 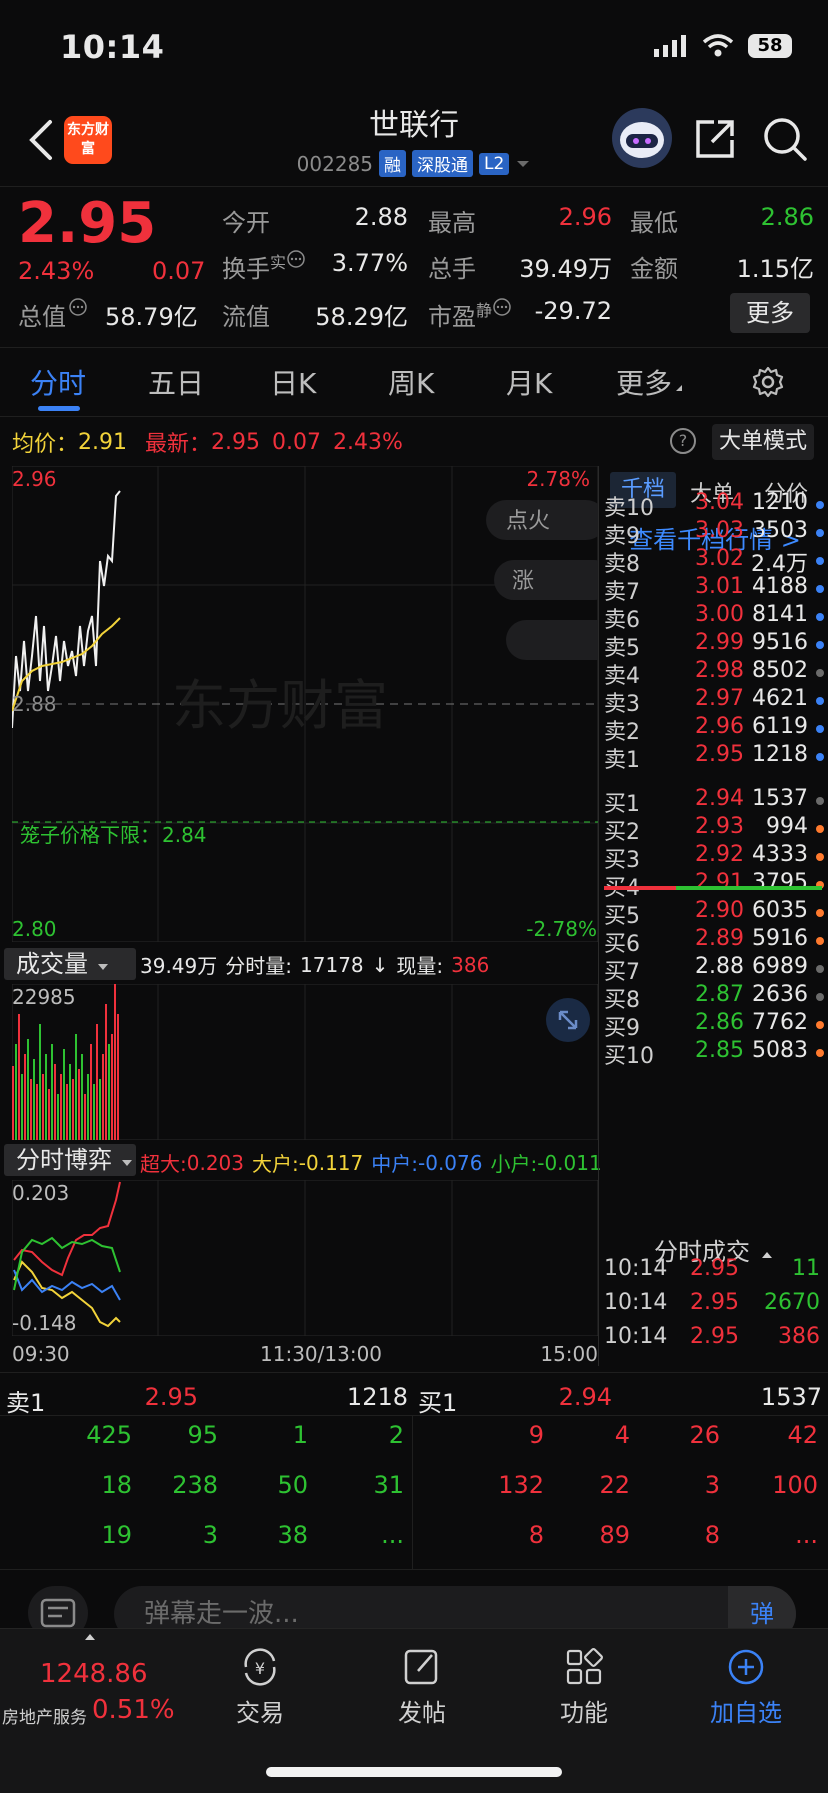 What do you see at coordinates (746, 1687) in the screenshot?
I see `nav-add-watchlist: 加自选` at bounding box center [746, 1687].